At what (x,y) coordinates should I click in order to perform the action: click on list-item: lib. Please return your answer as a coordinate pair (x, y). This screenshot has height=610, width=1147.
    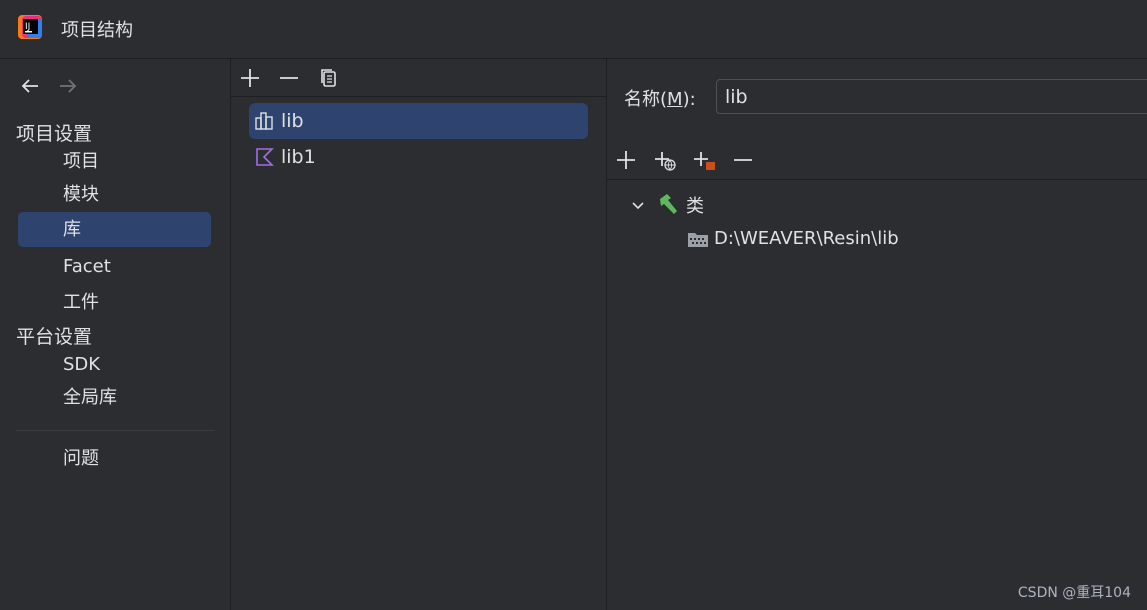
    Looking at the image, I should click on (418, 121).